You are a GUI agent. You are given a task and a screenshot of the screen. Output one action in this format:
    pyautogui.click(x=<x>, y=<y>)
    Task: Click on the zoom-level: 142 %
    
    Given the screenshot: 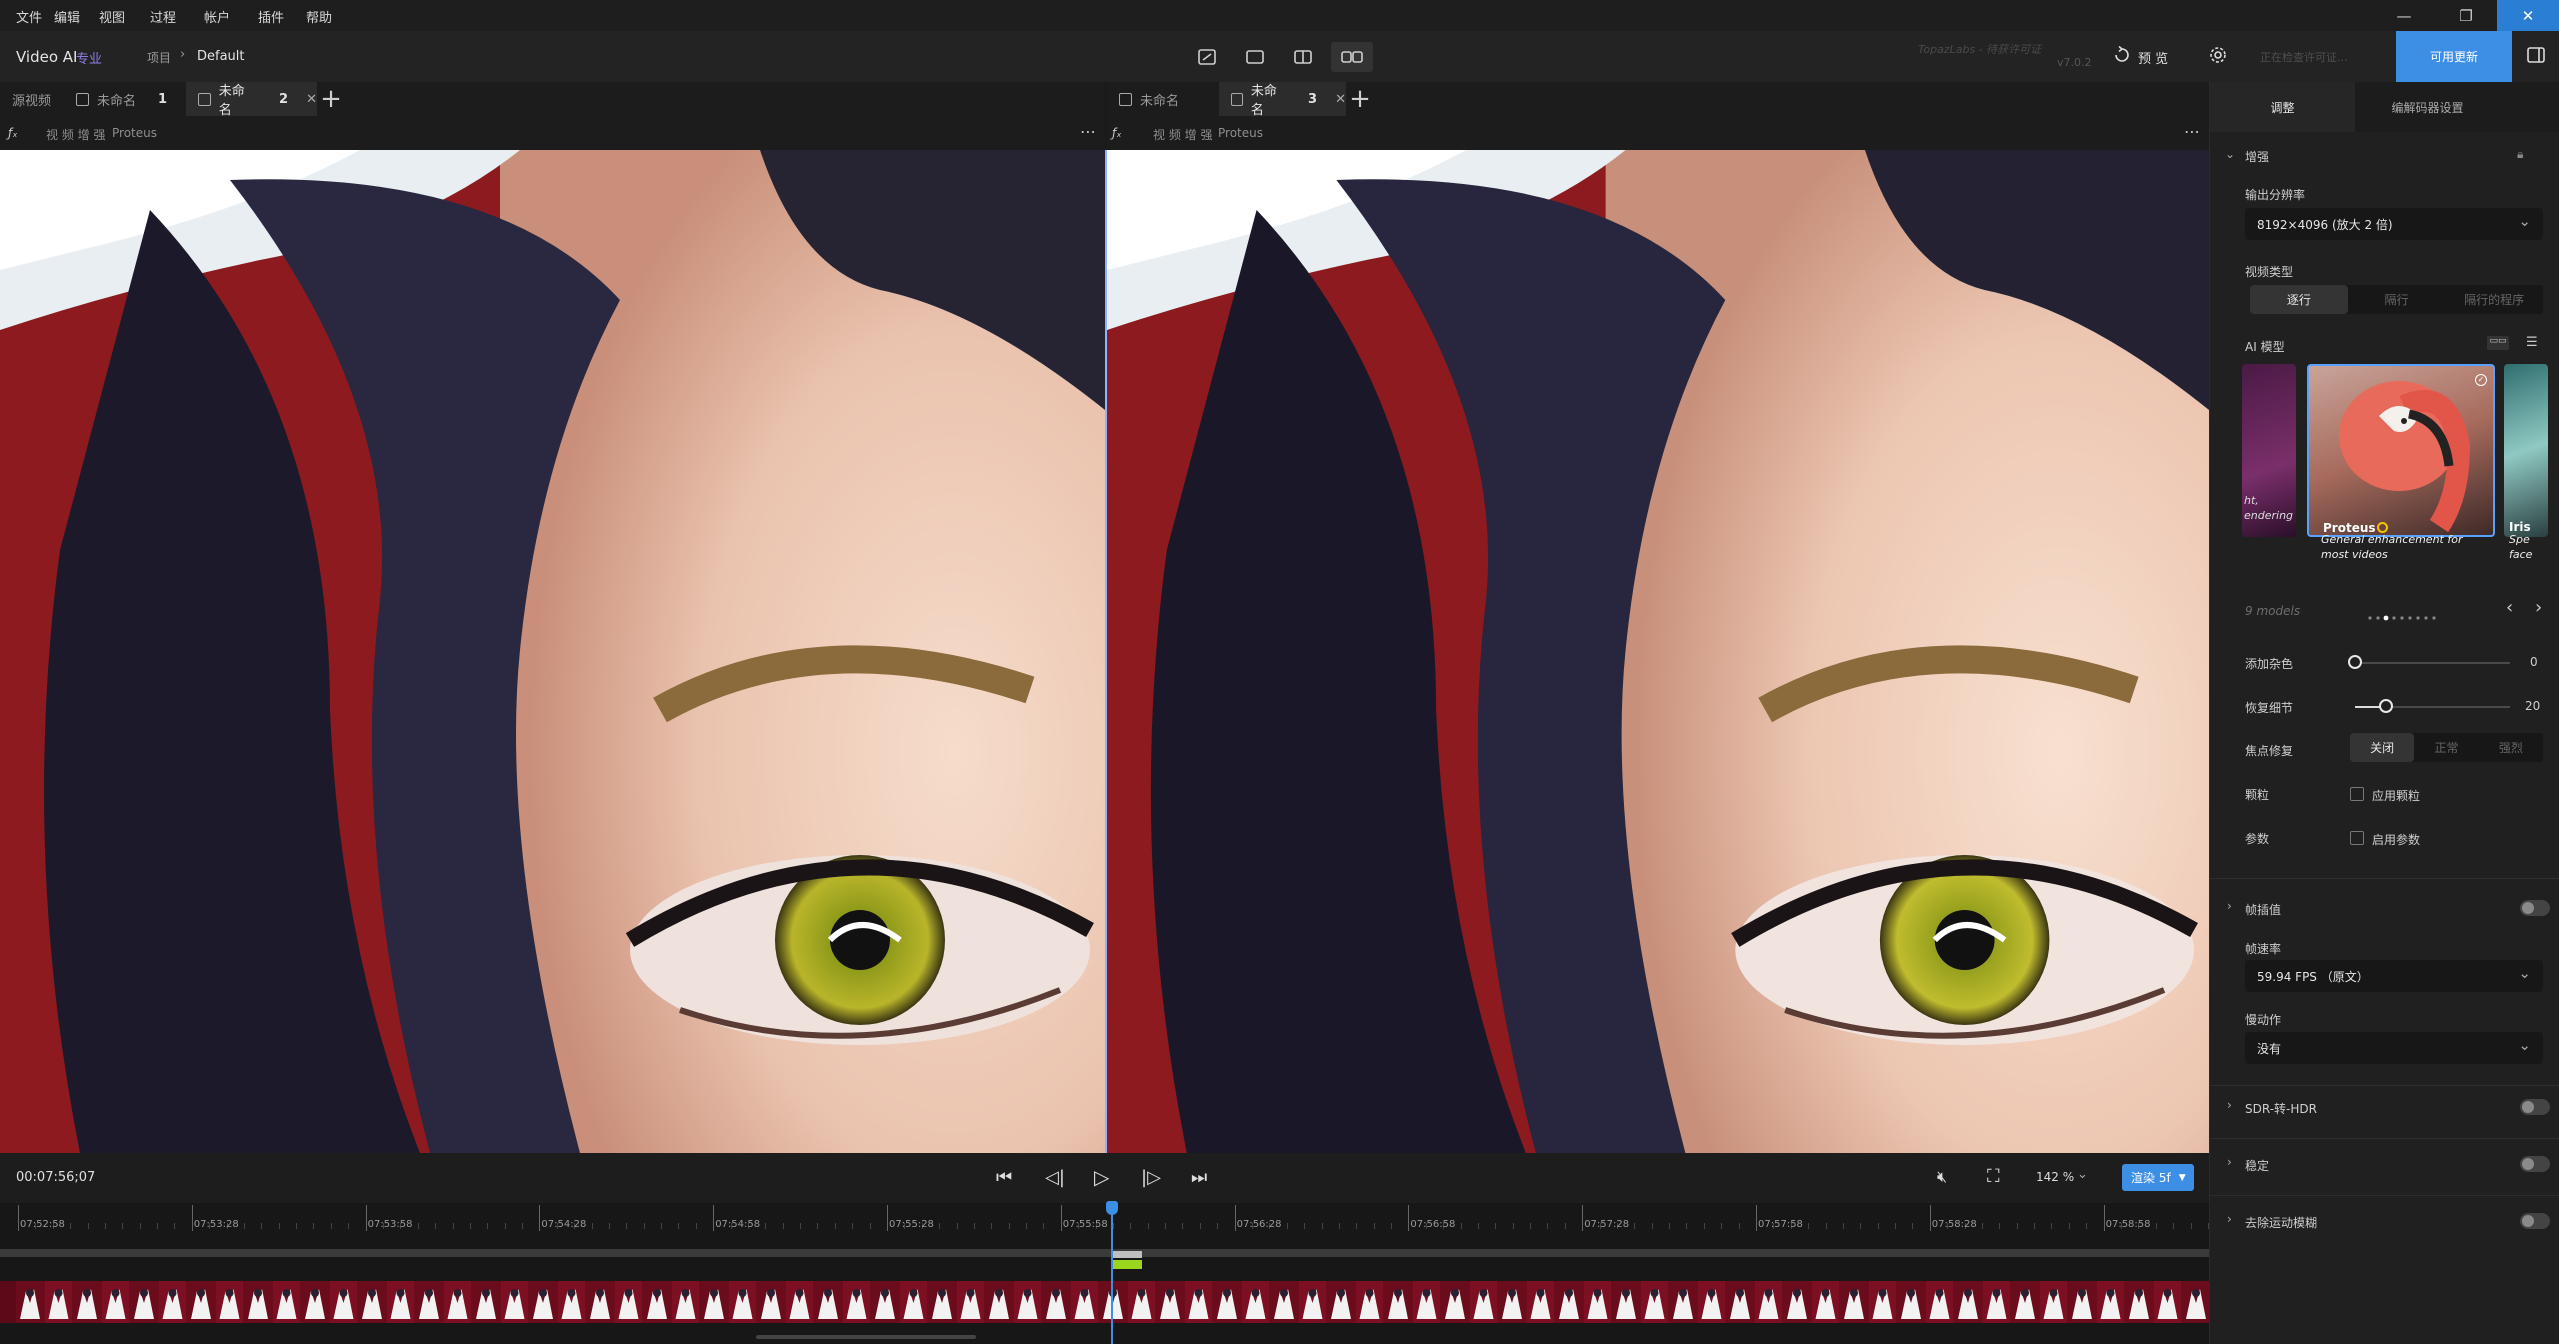 What is the action you would take?
    pyautogui.click(x=2055, y=1177)
    